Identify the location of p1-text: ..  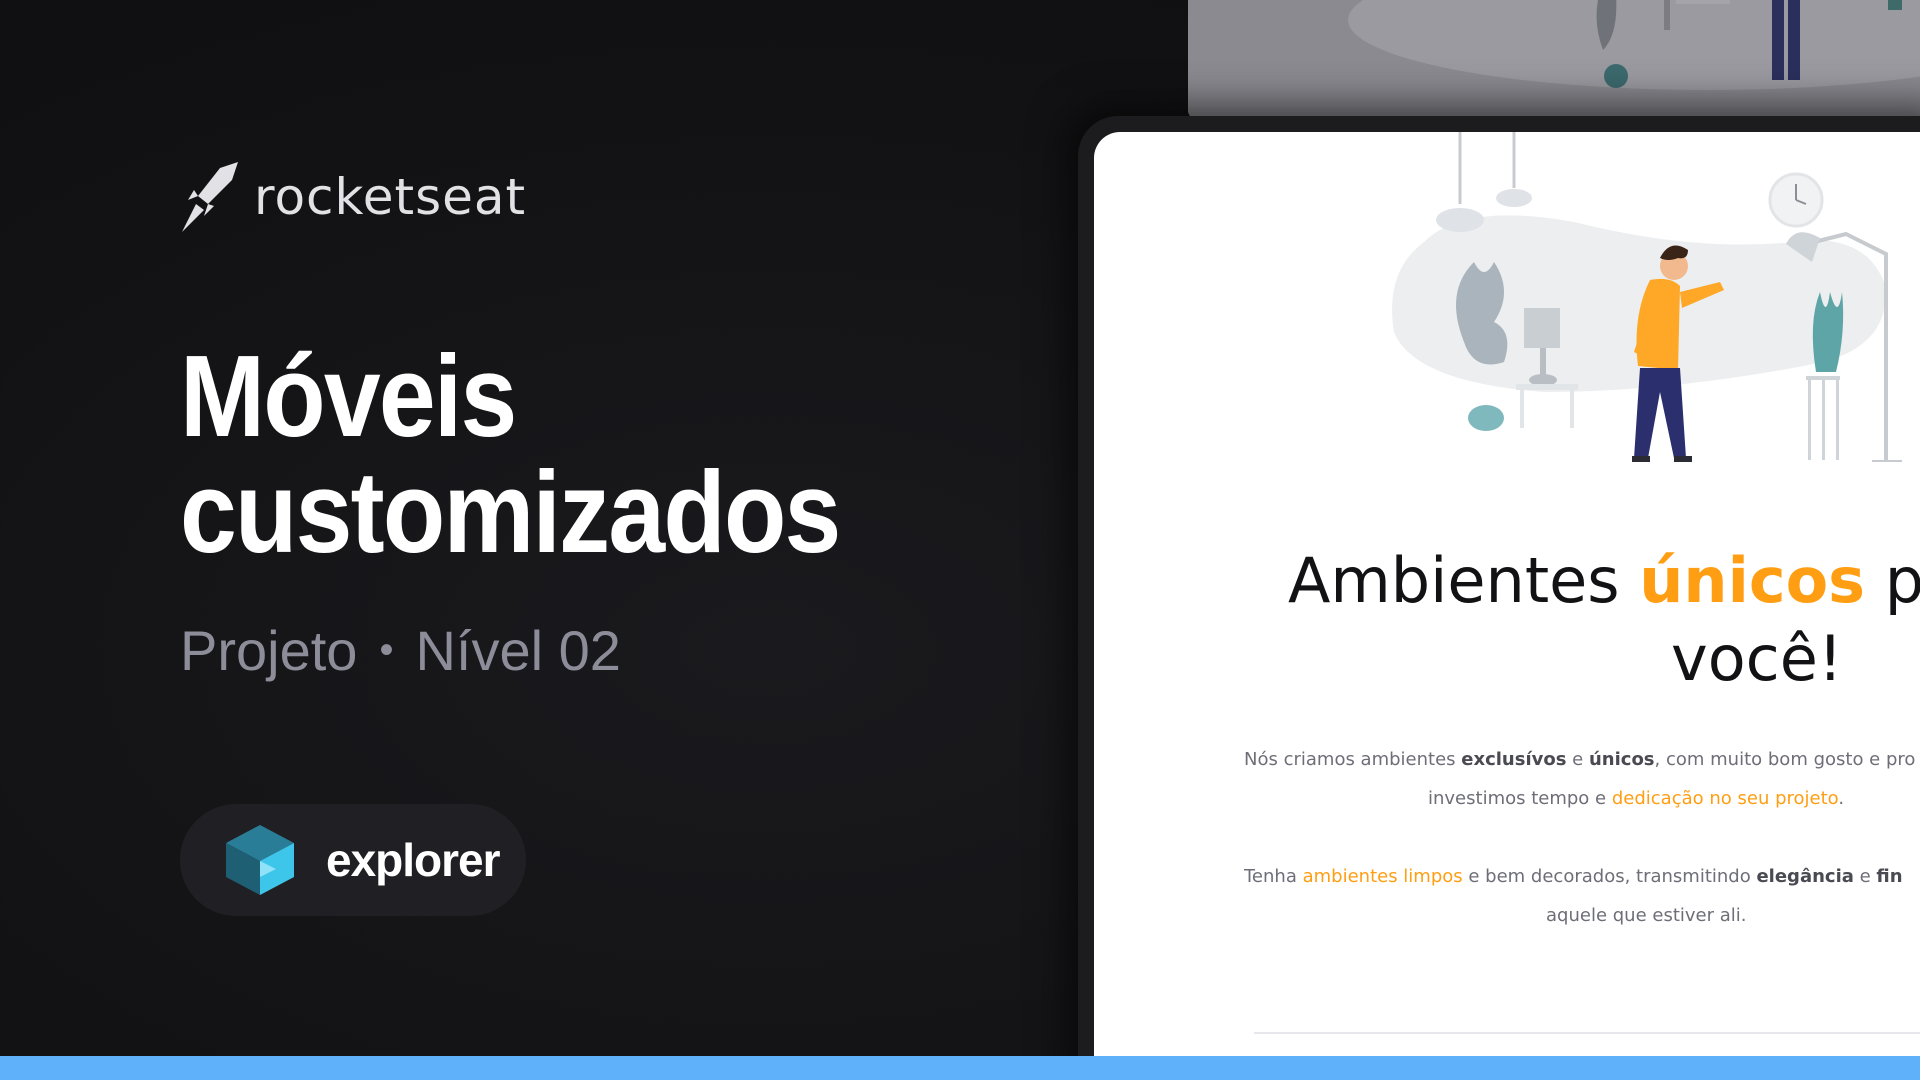
(1841, 798).